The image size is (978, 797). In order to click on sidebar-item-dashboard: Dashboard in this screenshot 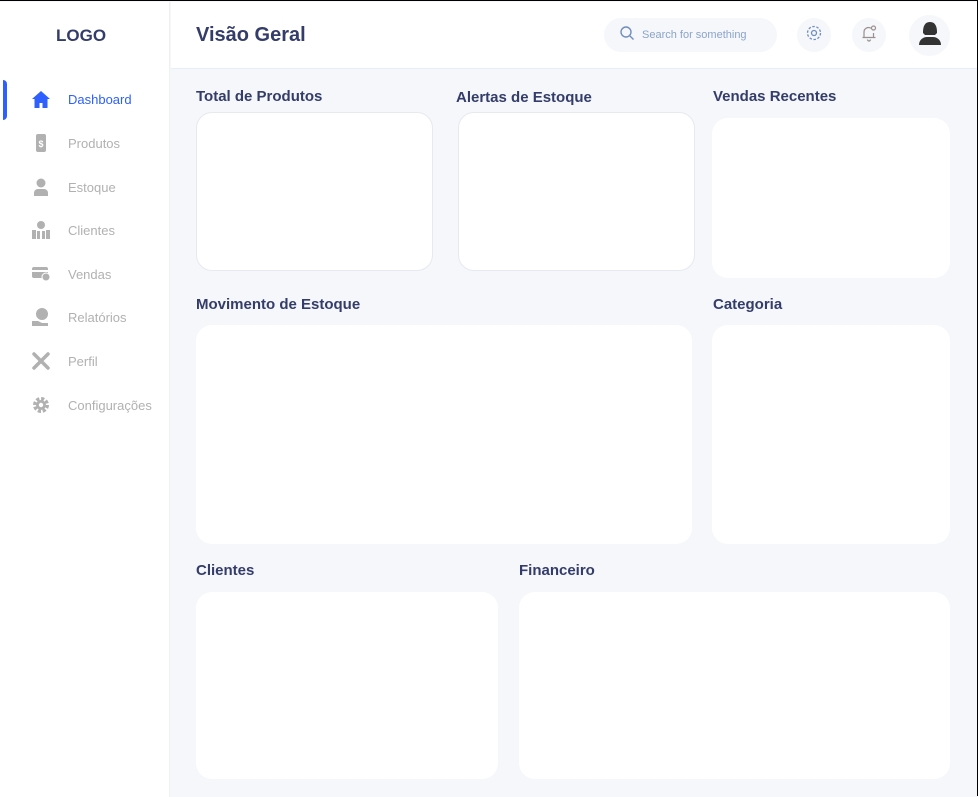, I will do `click(85, 99)`.